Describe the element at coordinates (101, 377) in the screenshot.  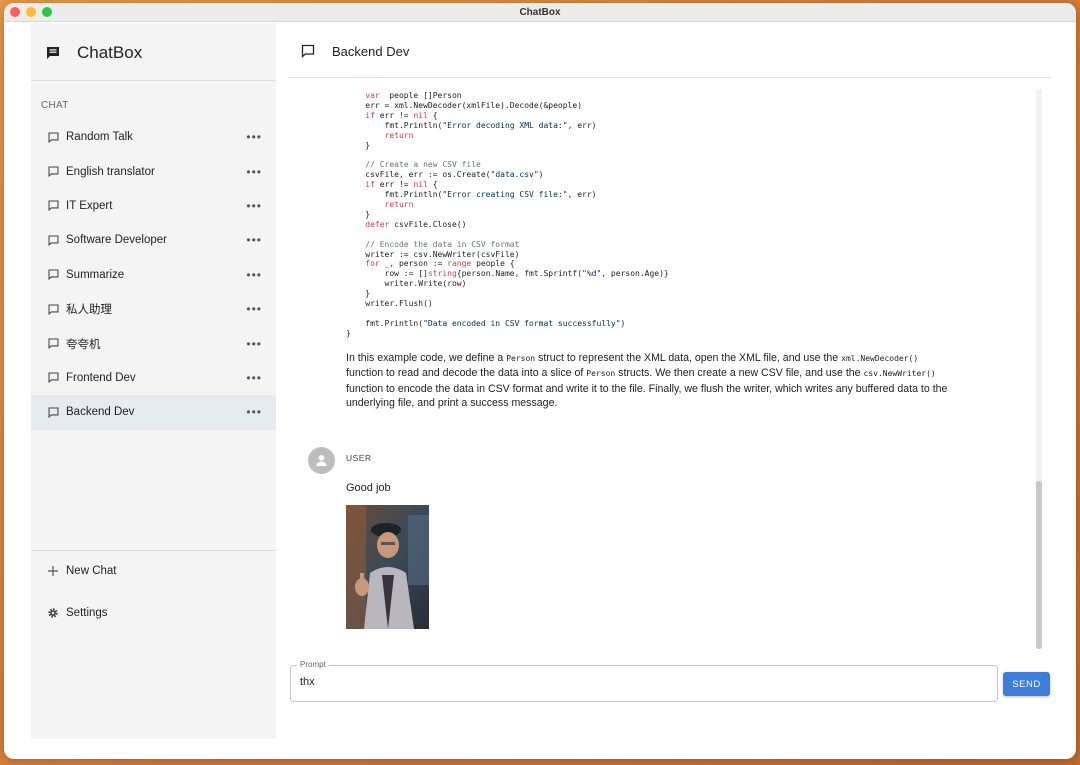
I see `sidebar-chat-label: Frontend Dev` at that location.